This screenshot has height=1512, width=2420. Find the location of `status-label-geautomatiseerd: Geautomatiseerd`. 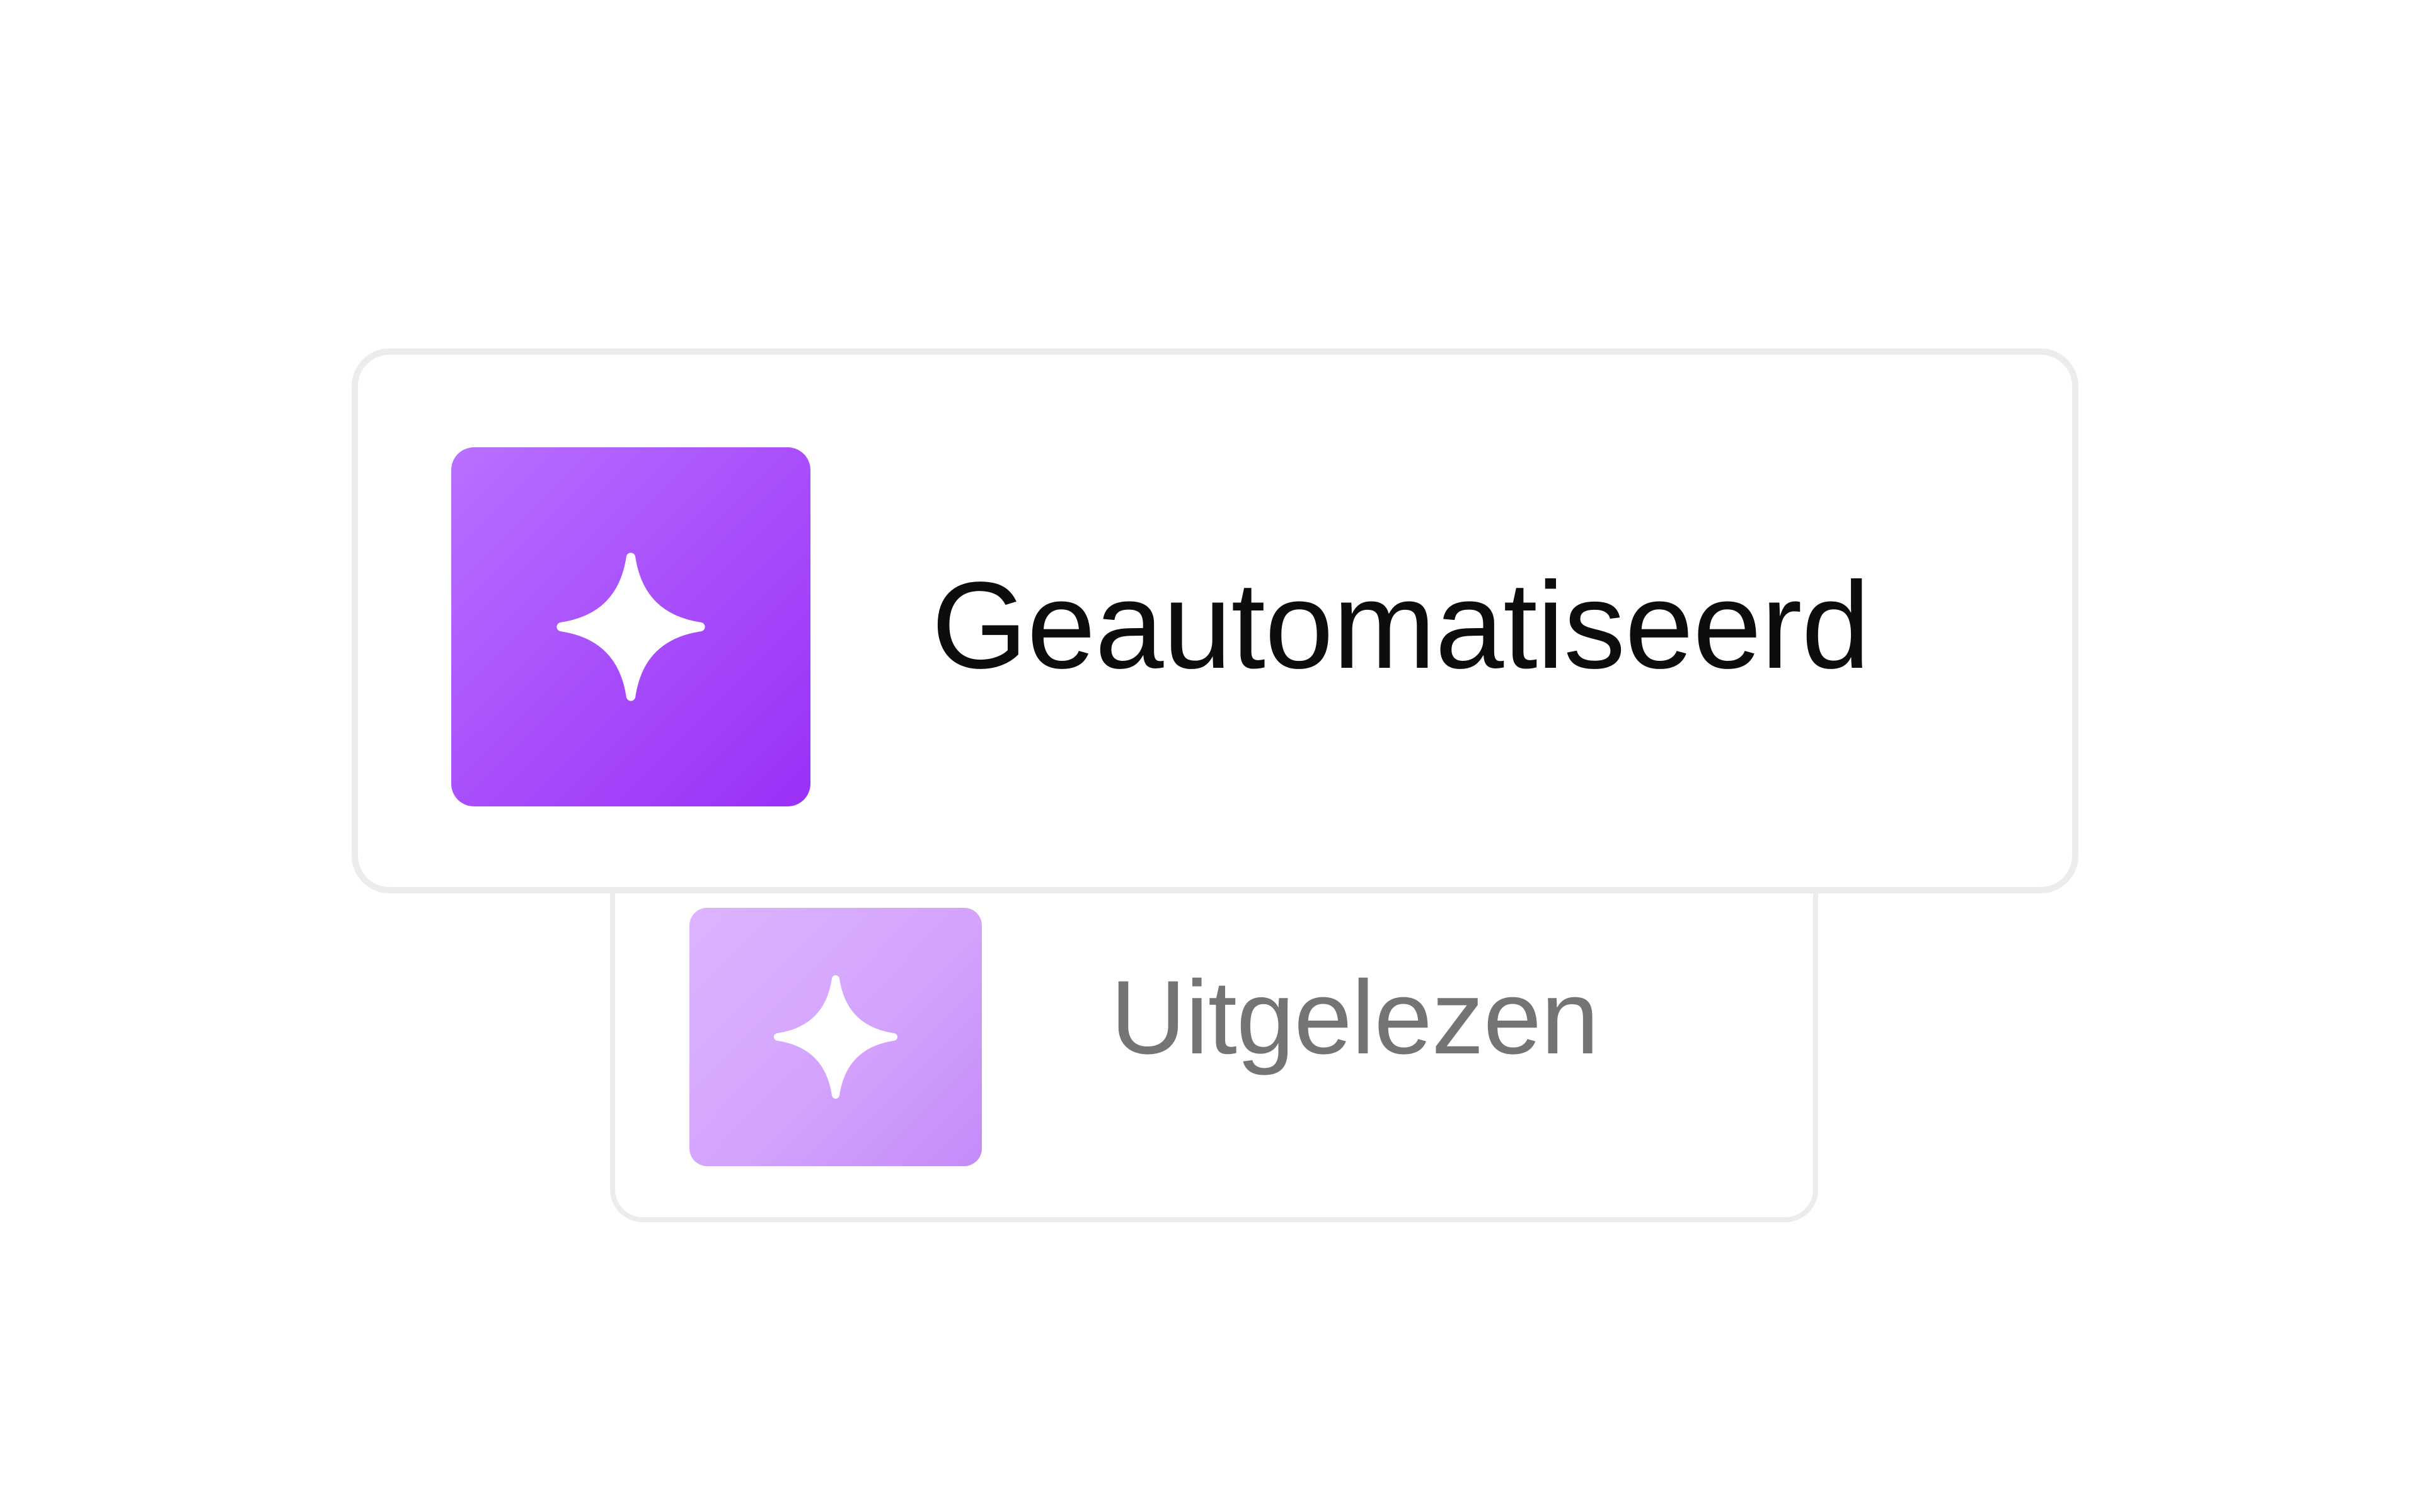

status-label-geautomatiseerd: Geautomatiseerd is located at coordinates (1400, 625).